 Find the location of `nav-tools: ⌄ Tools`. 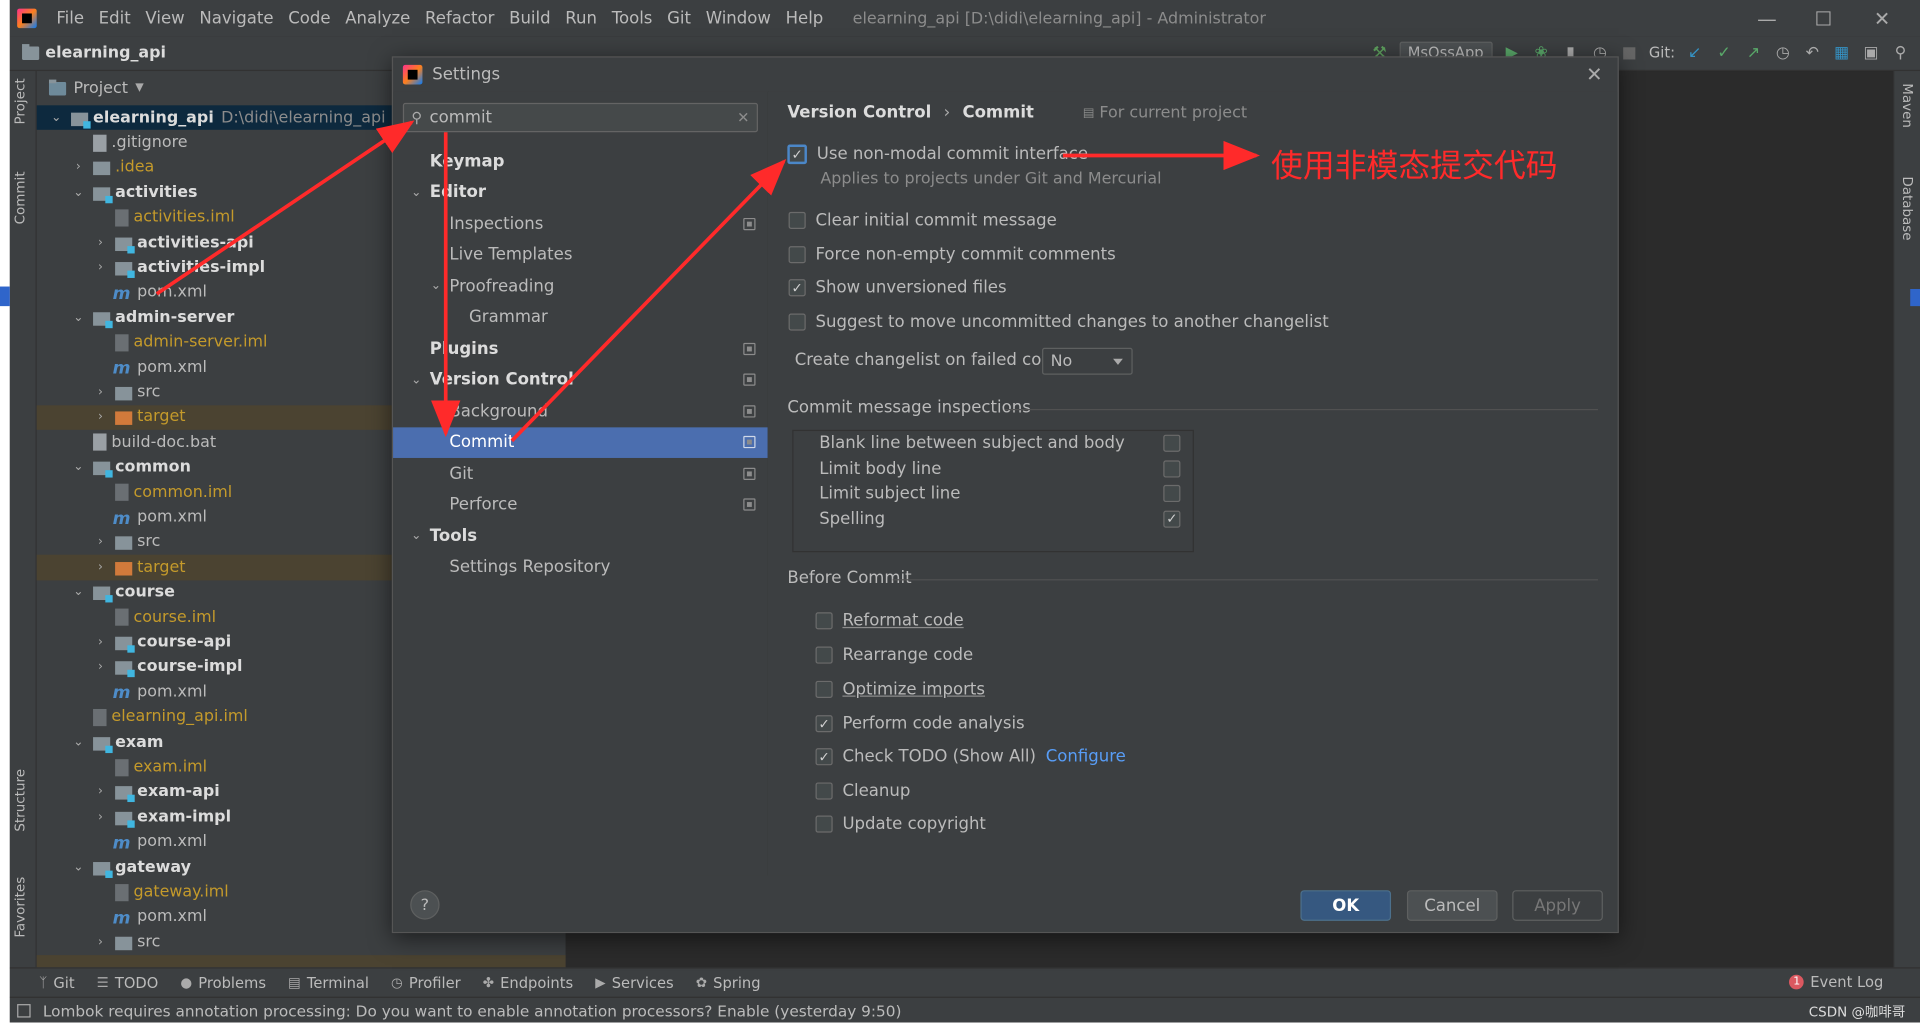

nav-tools: ⌄ Tools is located at coordinates (580, 535).